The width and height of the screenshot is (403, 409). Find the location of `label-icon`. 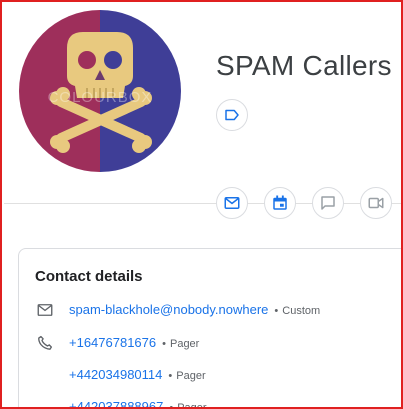

label-icon is located at coordinates (232, 115).